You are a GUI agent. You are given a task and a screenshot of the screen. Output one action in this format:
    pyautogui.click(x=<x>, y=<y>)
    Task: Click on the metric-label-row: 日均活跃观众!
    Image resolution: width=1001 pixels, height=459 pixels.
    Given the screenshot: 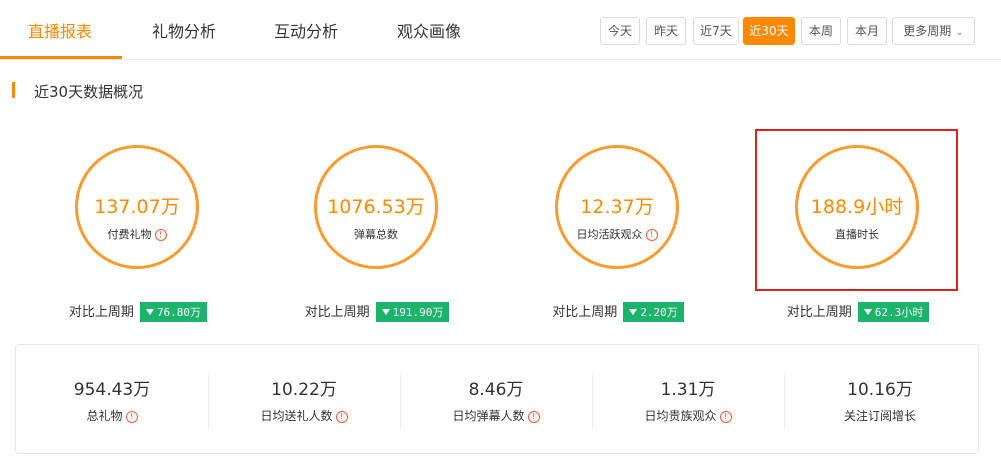 What is the action you would take?
    pyautogui.click(x=617, y=234)
    